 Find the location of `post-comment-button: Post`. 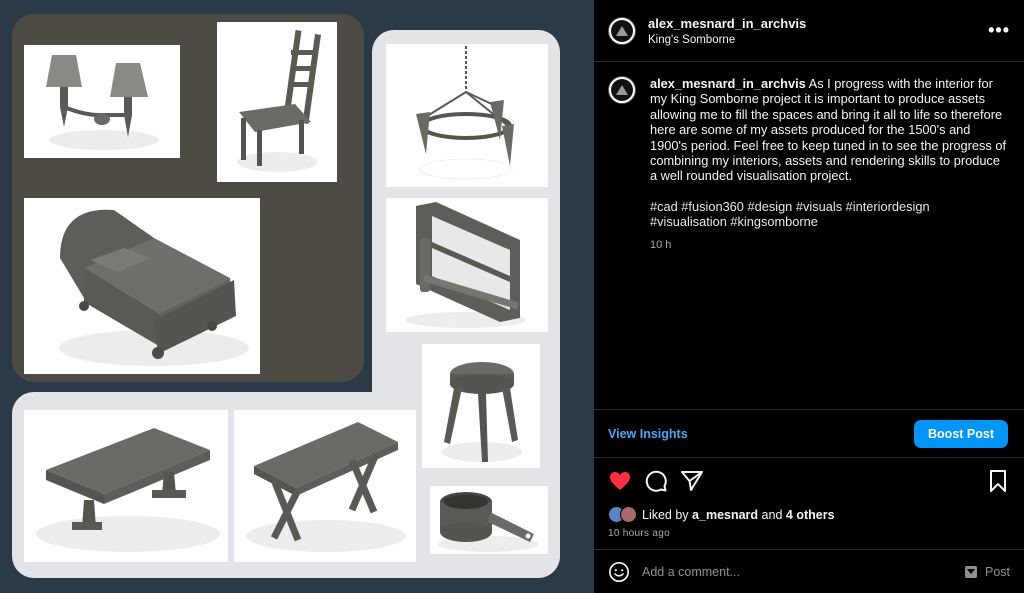

post-comment-button: Post is located at coordinates (987, 571).